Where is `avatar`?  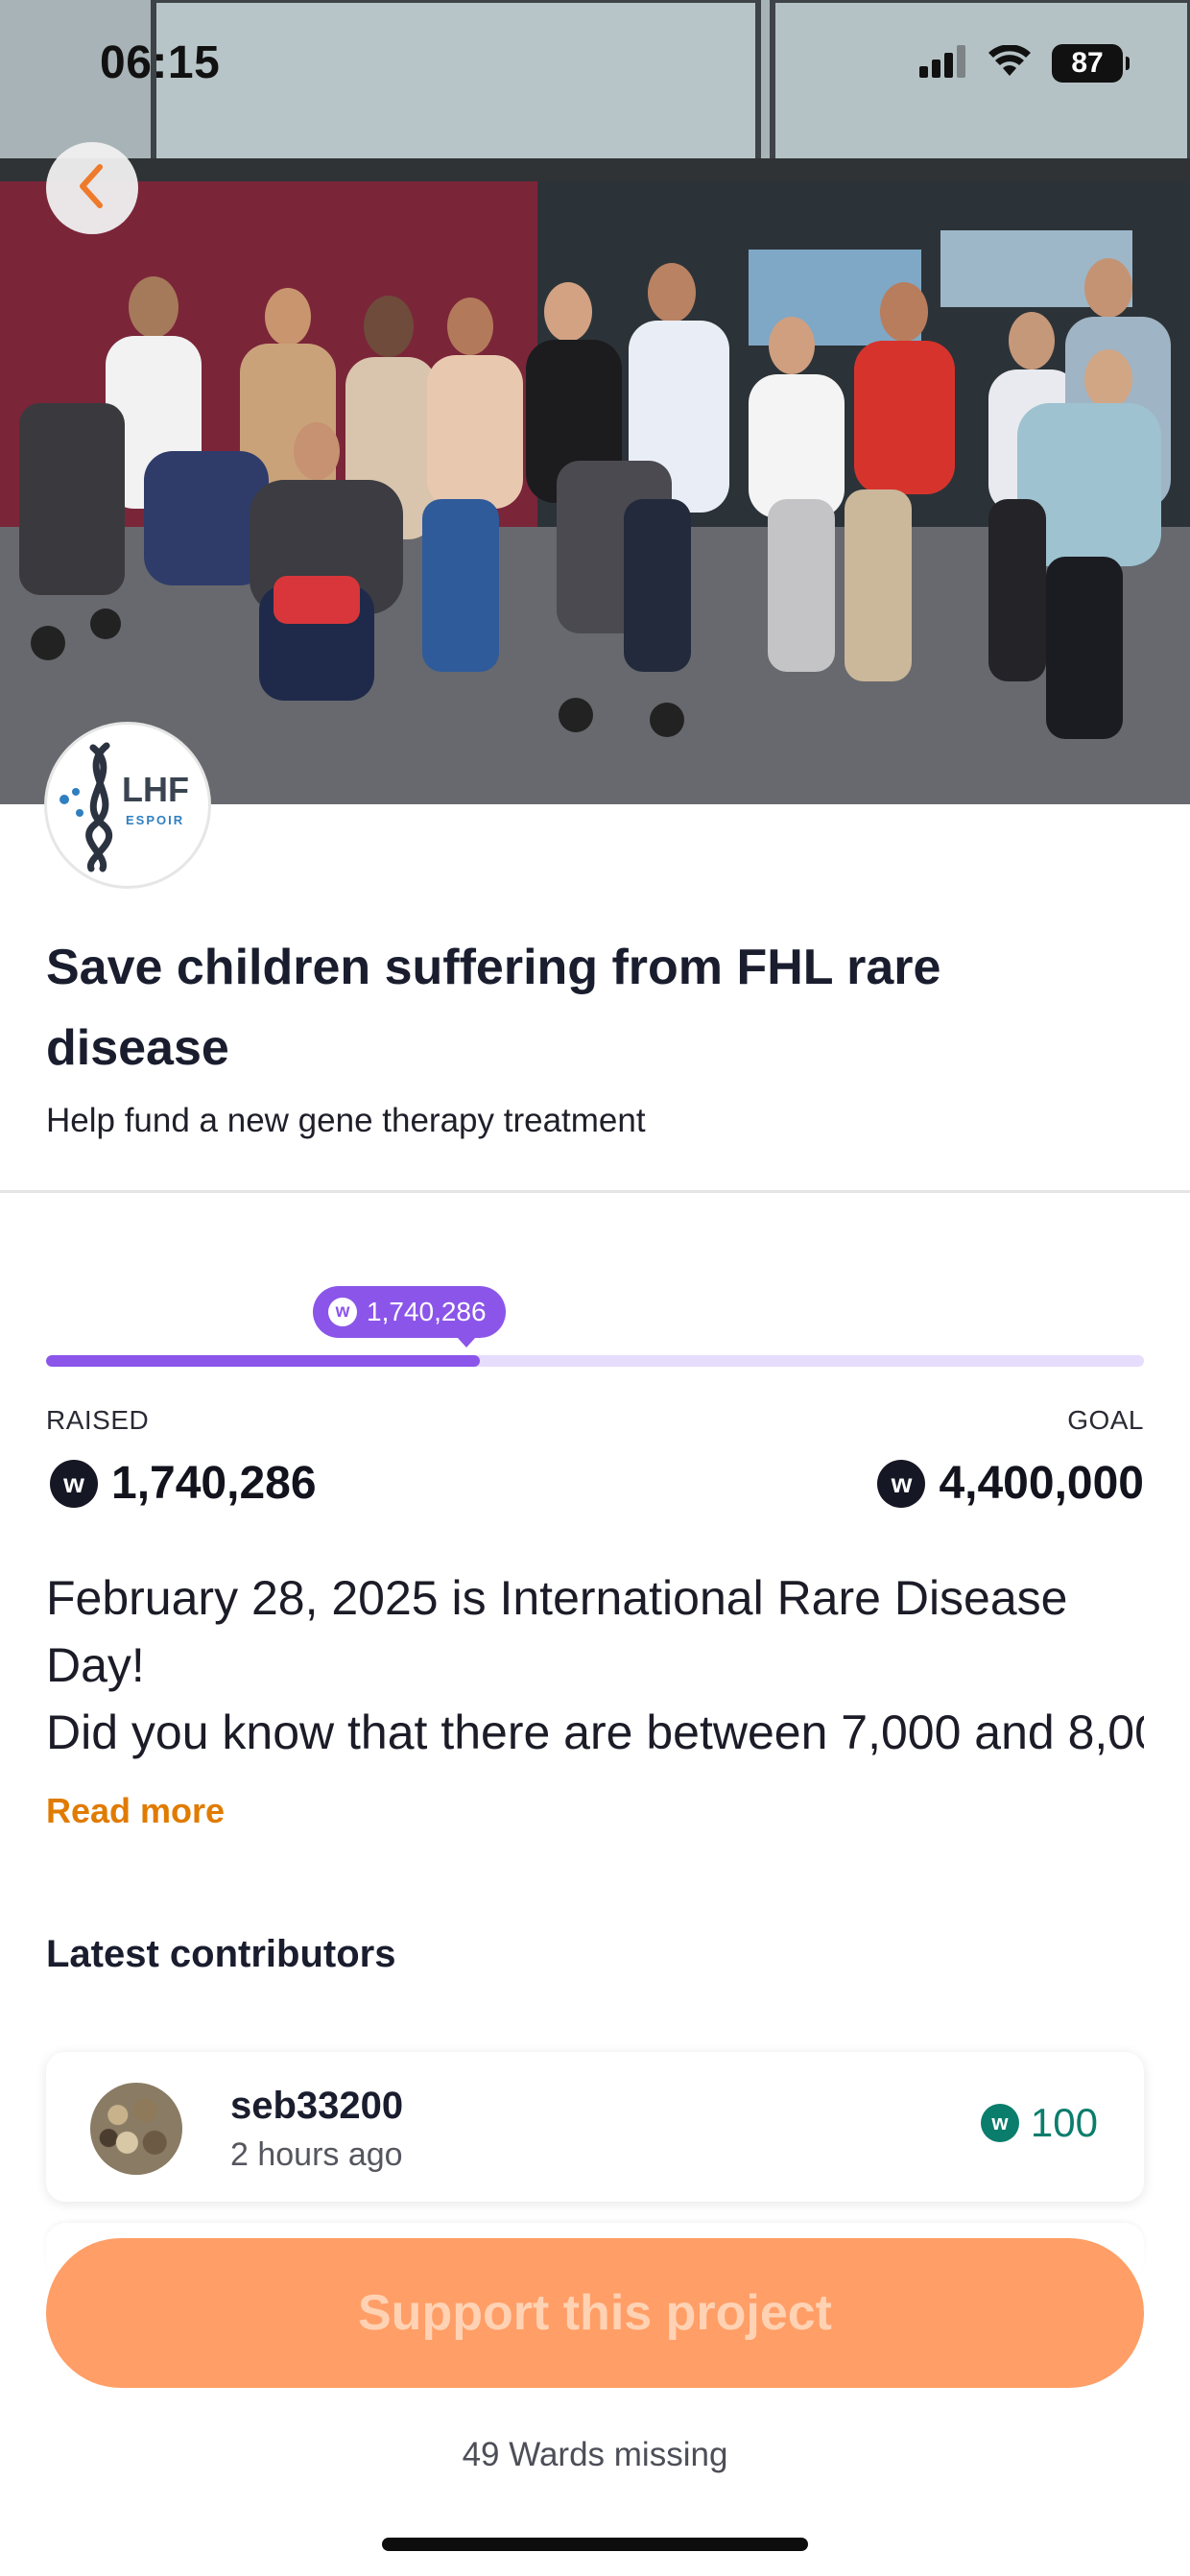 avatar is located at coordinates (136, 2129).